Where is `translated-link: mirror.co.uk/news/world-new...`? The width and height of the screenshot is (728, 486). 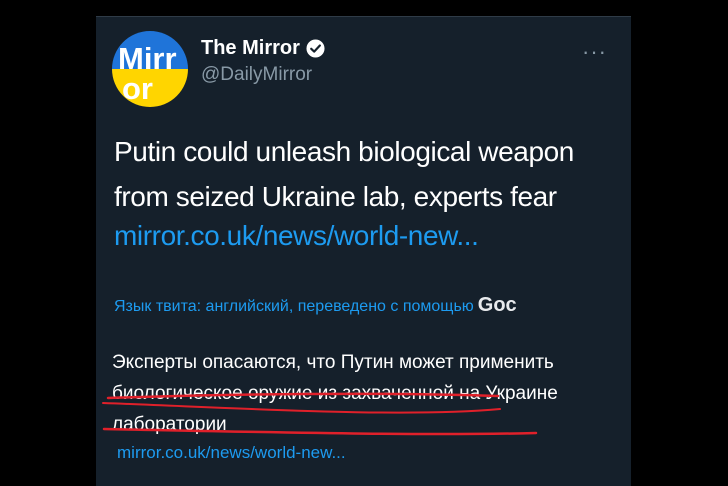 translated-link: mirror.co.uk/news/world-new... is located at coordinates (231, 453).